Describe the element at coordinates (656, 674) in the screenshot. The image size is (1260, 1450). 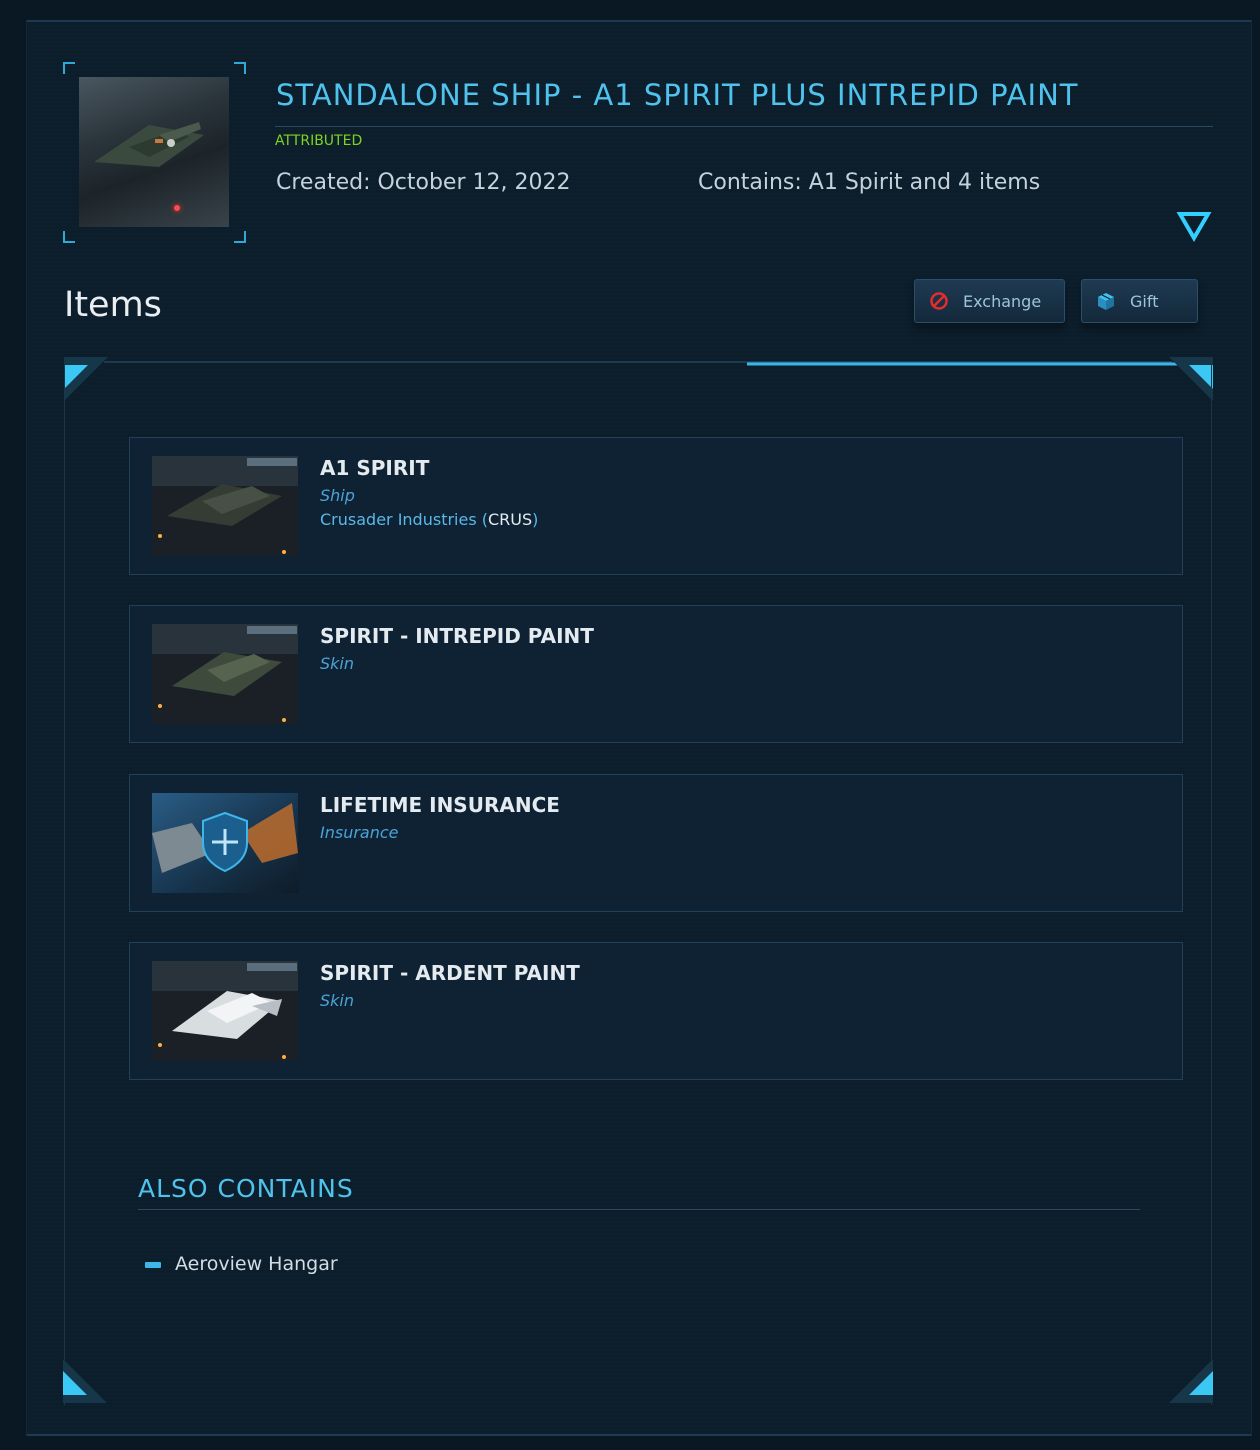
I see `item-card: SPIRIT - INTREPID PAINT Skin` at that location.